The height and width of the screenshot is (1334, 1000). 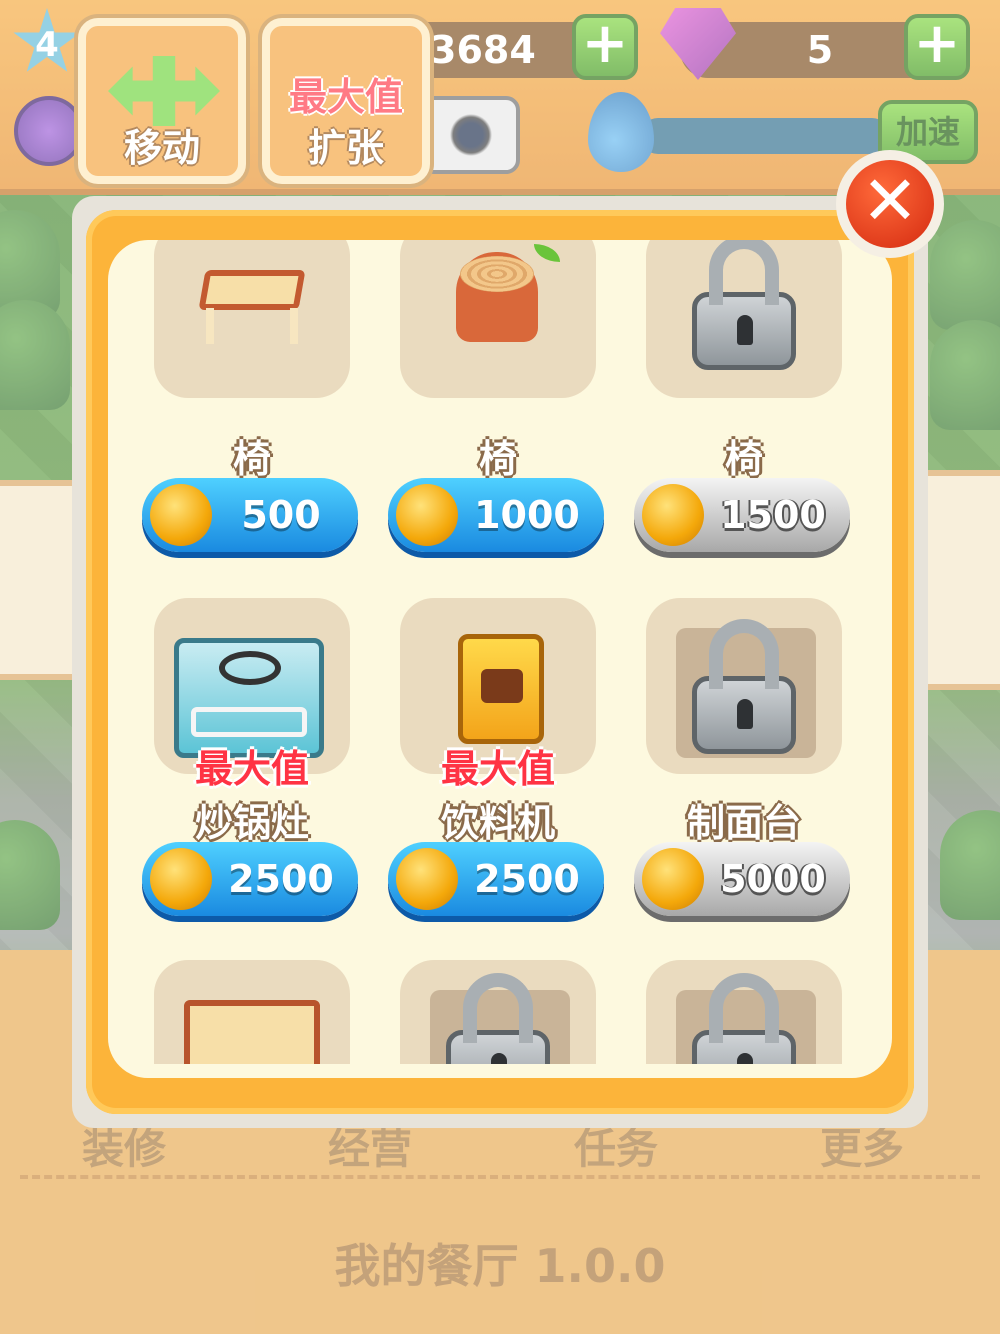 What do you see at coordinates (250, 668) in the screenshot?
I see `burner-icon` at bounding box center [250, 668].